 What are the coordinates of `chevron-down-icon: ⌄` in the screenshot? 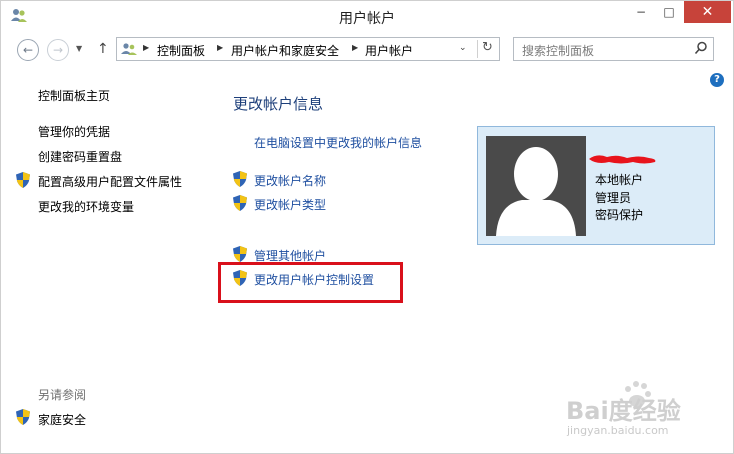 It's located at (463, 48).